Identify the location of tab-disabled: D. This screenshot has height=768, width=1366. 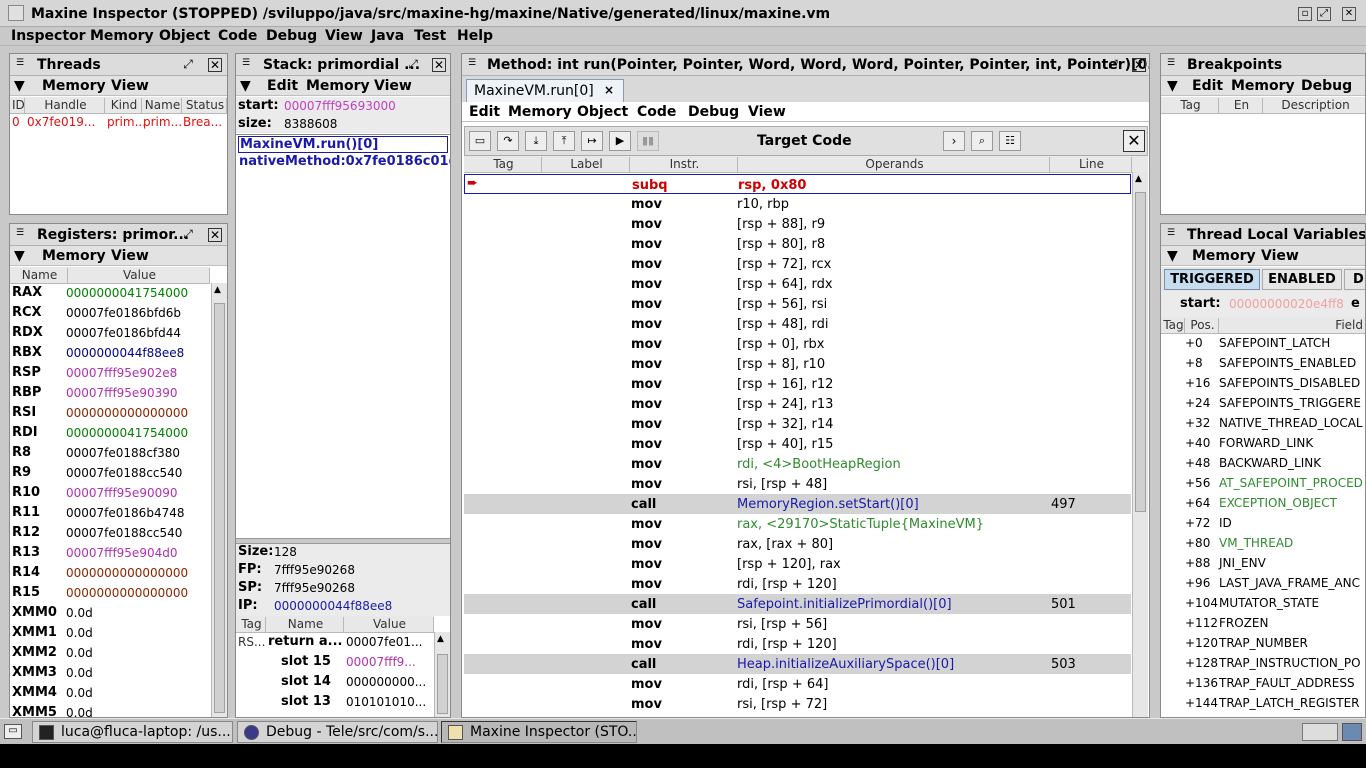
(1354, 279).